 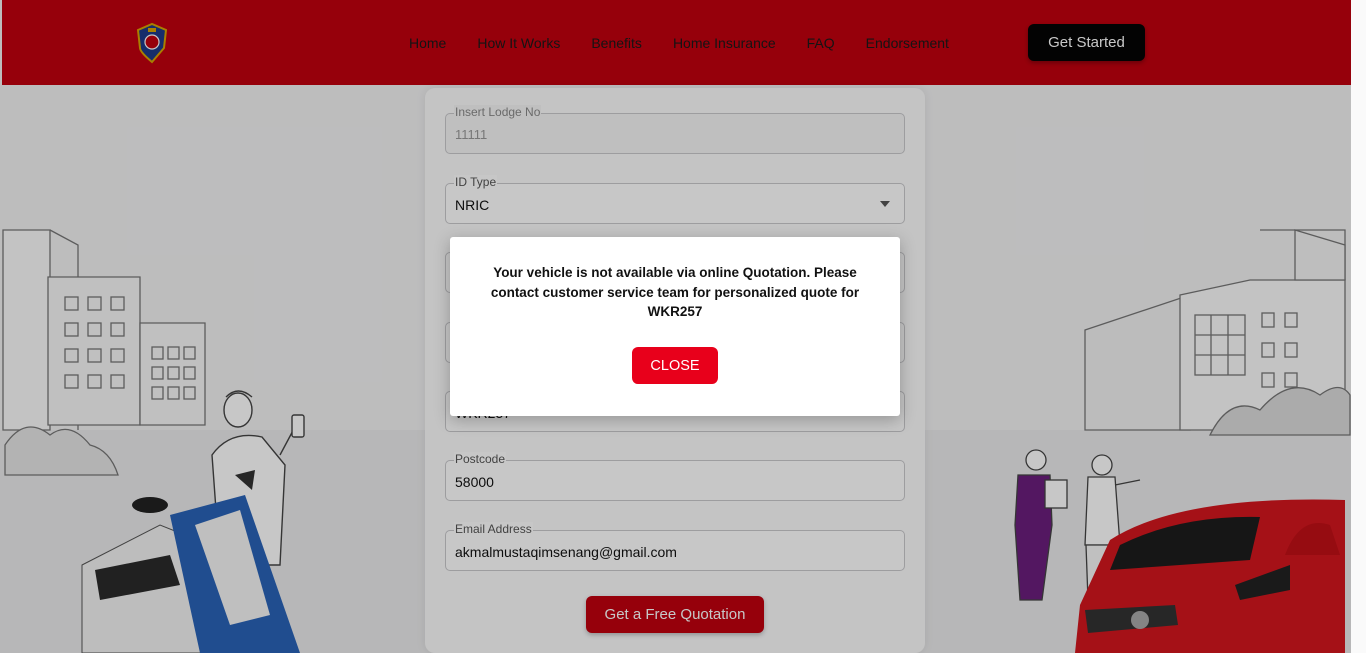 What do you see at coordinates (1358, 326) in the screenshot?
I see `scrollbar` at bounding box center [1358, 326].